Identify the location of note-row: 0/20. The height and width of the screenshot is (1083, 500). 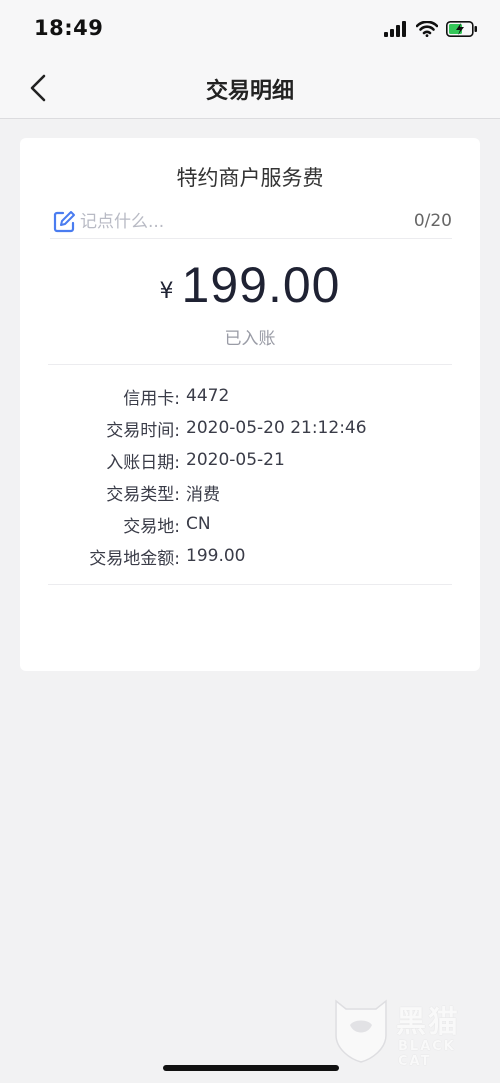
(251, 223).